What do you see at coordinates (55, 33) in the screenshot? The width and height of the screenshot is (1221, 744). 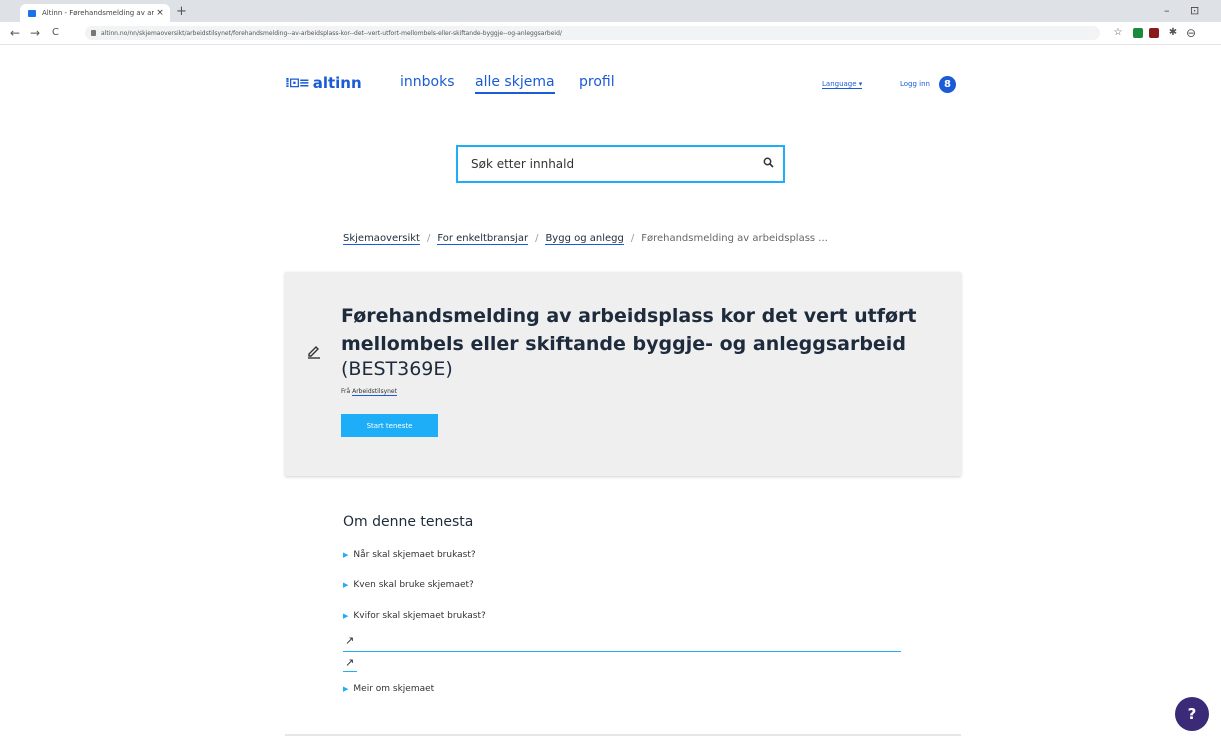 I see `reload-icon: C` at bounding box center [55, 33].